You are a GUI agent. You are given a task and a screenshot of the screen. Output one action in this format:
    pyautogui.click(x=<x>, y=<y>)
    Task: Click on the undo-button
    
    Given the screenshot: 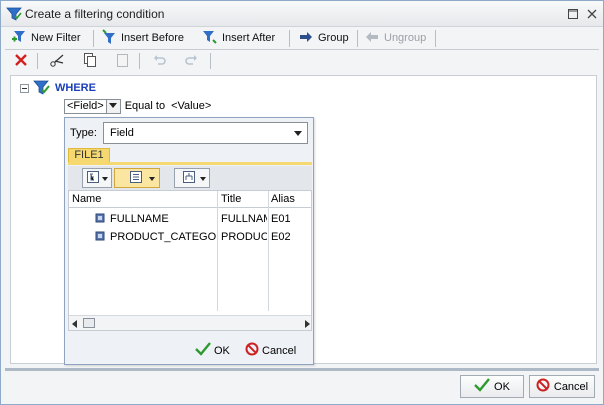 What is the action you would take?
    pyautogui.click(x=160, y=61)
    